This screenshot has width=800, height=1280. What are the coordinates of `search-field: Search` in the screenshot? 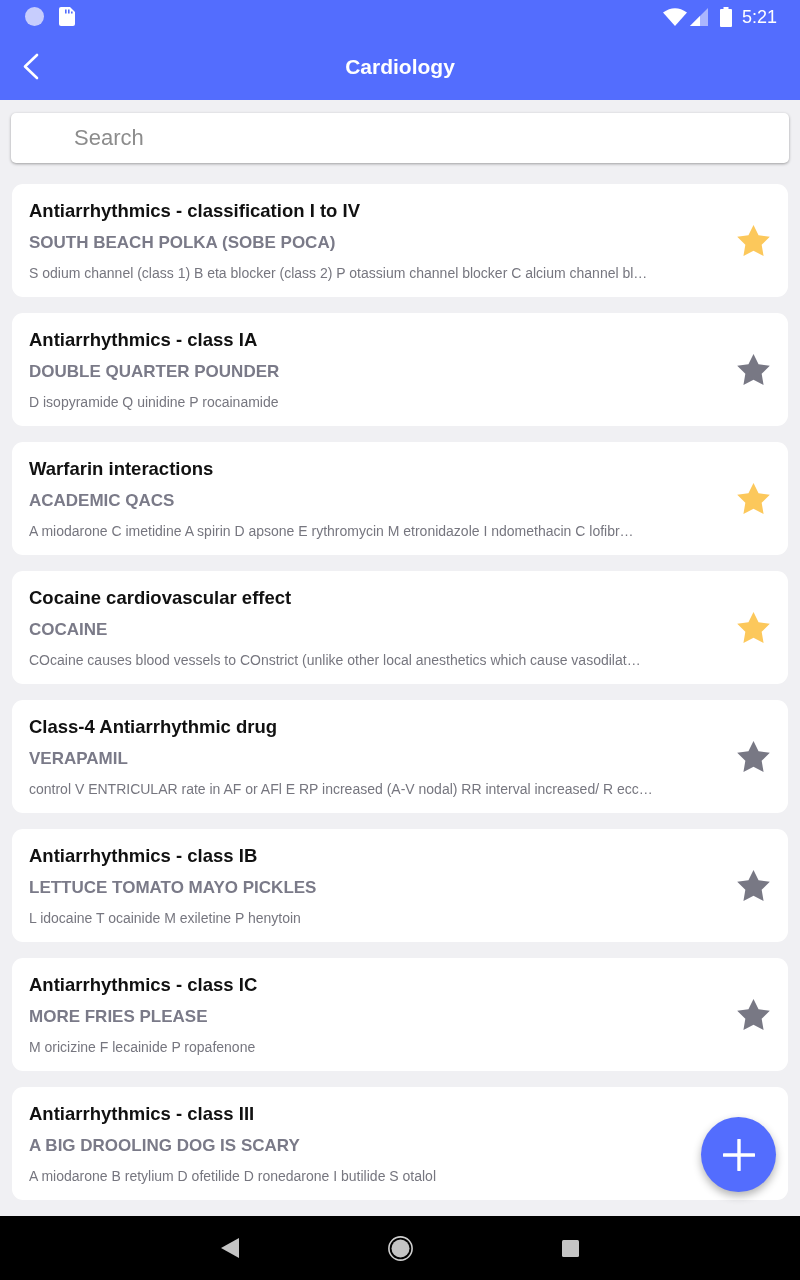 It's located at (400, 138).